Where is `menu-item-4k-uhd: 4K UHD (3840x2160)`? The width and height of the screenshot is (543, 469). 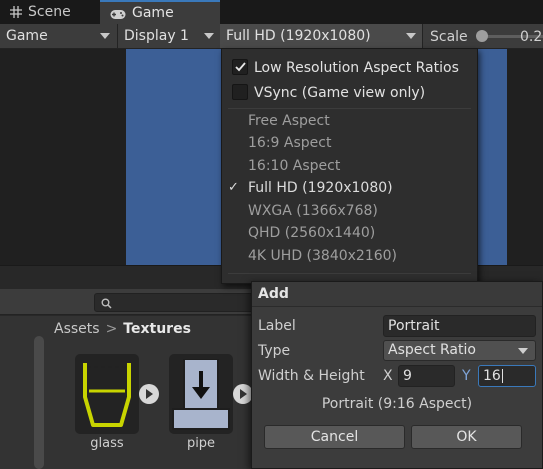
menu-item-4k-uhd: 4K UHD (3840x2160) is located at coordinates (349, 256).